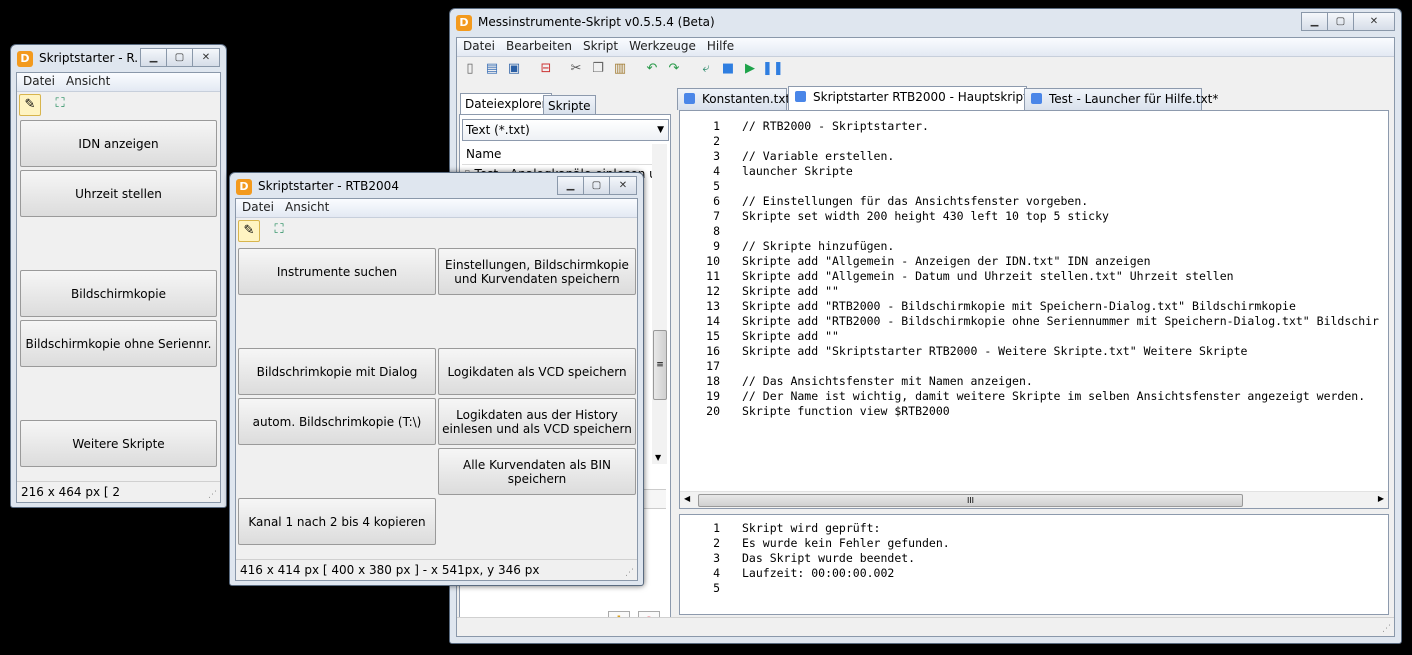  Describe the element at coordinates (713, 321) in the screenshot. I see `line-number: 14` at that location.